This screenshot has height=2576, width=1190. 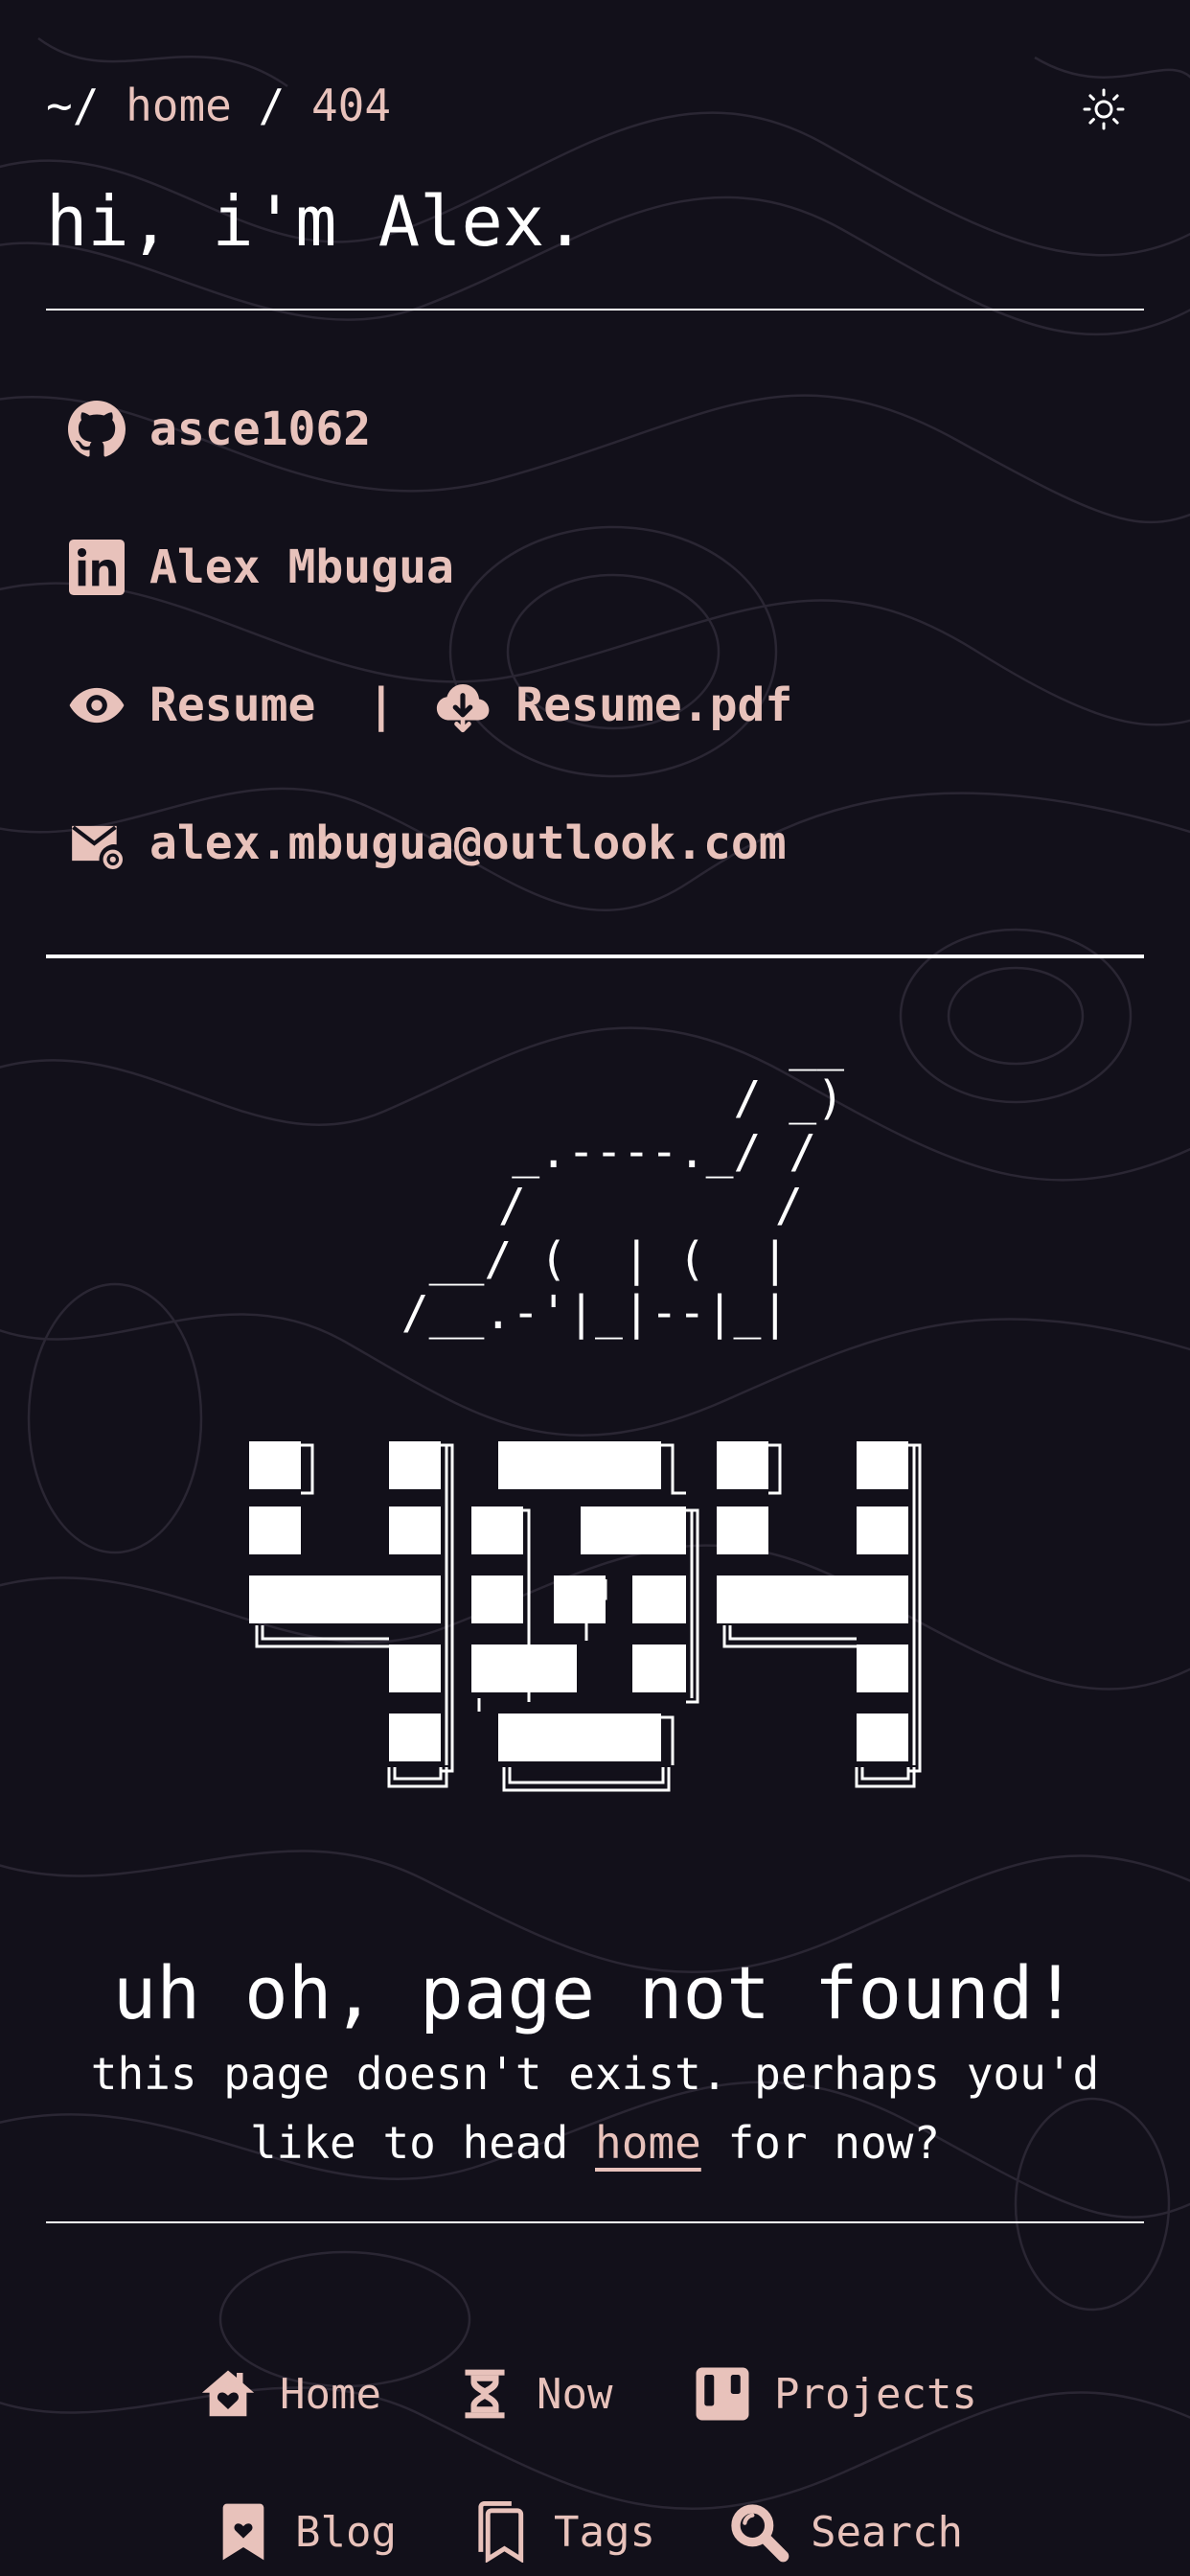 What do you see at coordinates (595, 2222) in the screenshot?
I see `divider-bottom` at bounding box center [595, 2222].